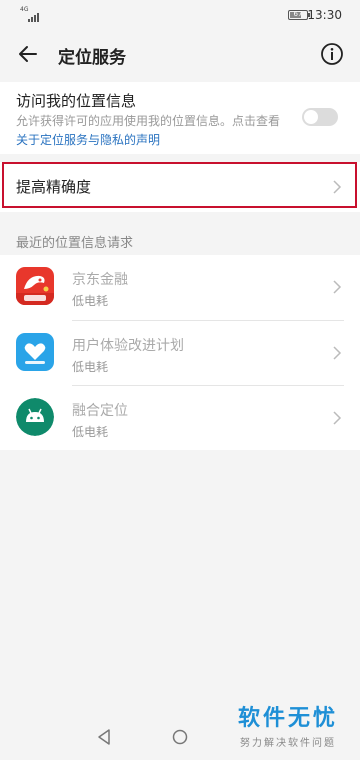 This screenshot has height=760, width=360. I want to click on list-item: 融合定位 低电耗, so click(180, 418).